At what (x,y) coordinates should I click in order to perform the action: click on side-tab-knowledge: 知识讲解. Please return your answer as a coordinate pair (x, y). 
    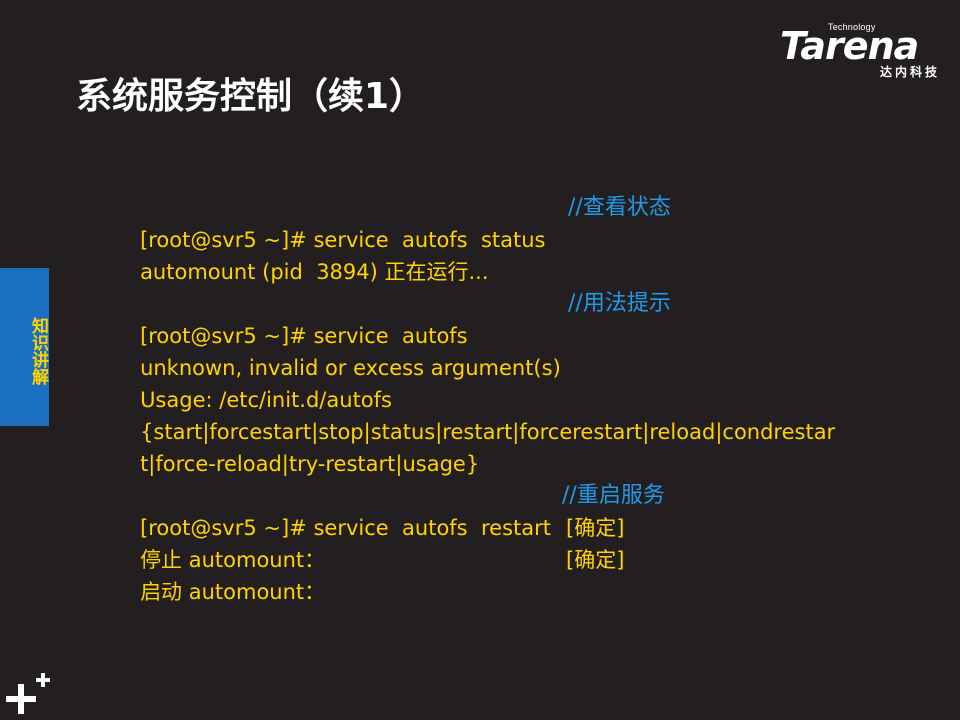
    Looking at the image, I should click on (24, 347).